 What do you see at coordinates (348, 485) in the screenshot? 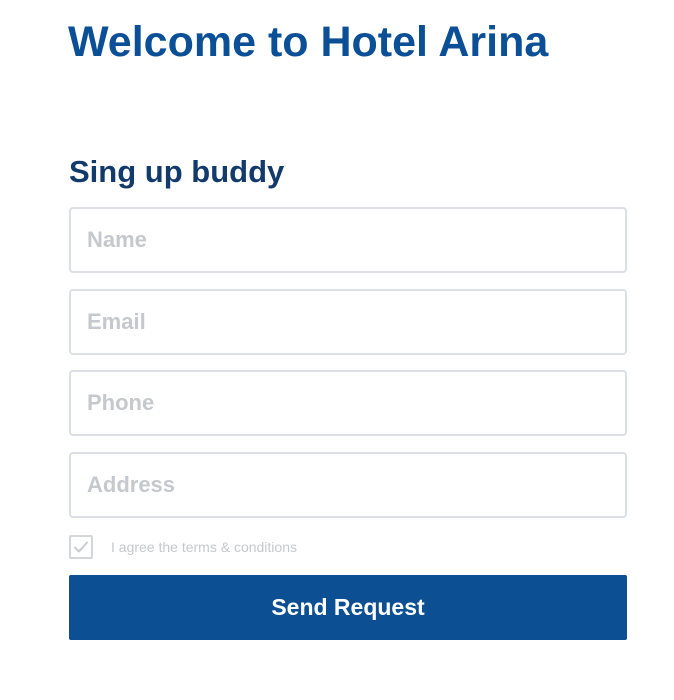
I see `address-input` at bounding box center [348, 485].